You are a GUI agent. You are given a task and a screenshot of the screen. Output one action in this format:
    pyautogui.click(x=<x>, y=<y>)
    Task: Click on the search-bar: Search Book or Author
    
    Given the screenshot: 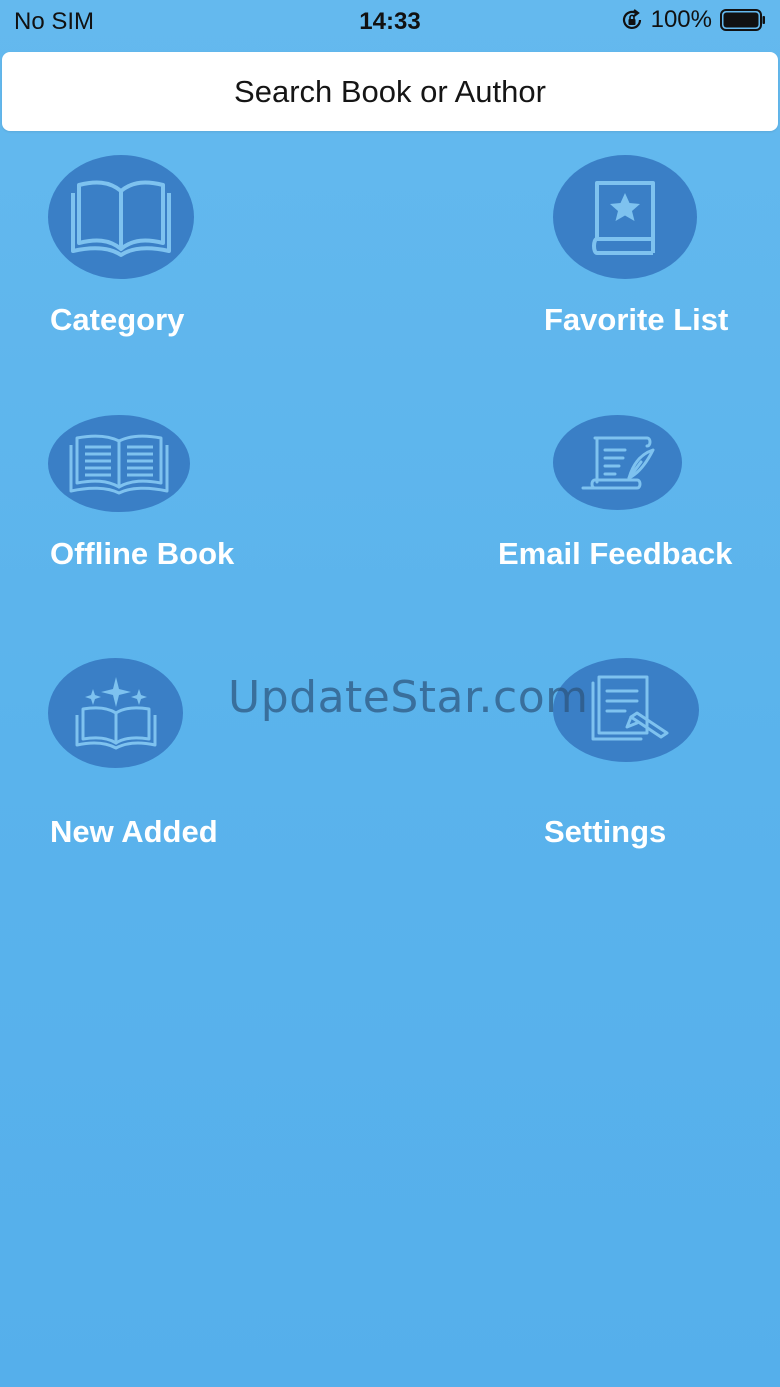 What is the action you would take?
    pyautogui.click(x=390, y=91)
    